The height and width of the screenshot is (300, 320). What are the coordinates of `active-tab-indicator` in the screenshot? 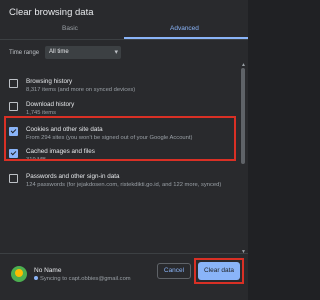 It's located at (186, 38).